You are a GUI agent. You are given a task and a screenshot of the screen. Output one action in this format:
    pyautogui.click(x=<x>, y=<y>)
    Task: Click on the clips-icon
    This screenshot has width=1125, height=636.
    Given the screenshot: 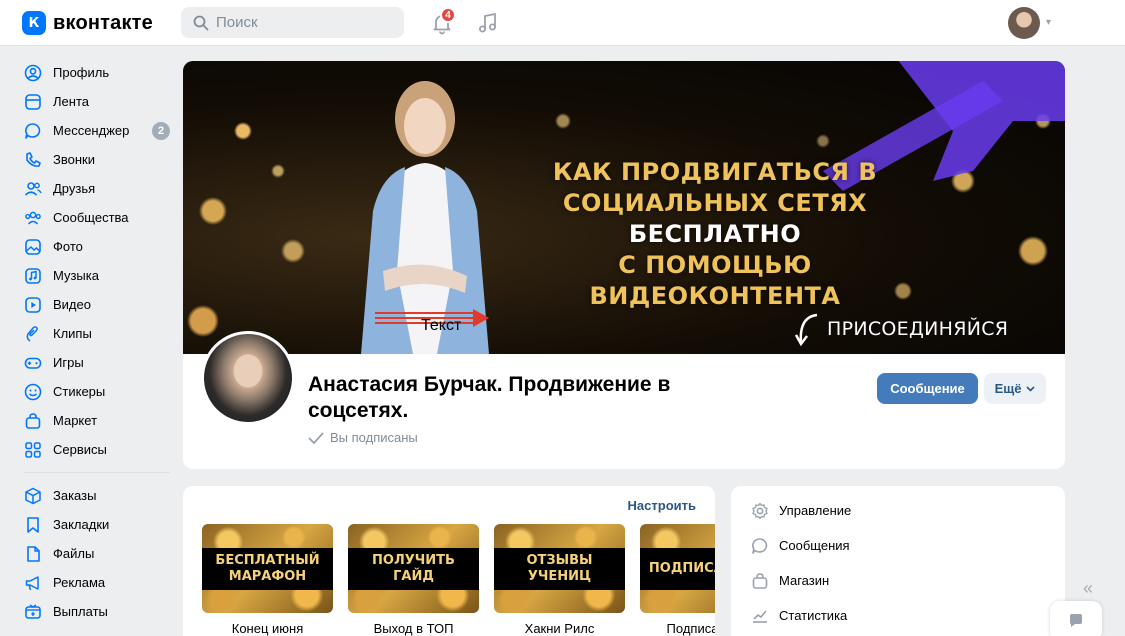 What is the action you would take?
    pyautogui.click(x=32, y=333)
    